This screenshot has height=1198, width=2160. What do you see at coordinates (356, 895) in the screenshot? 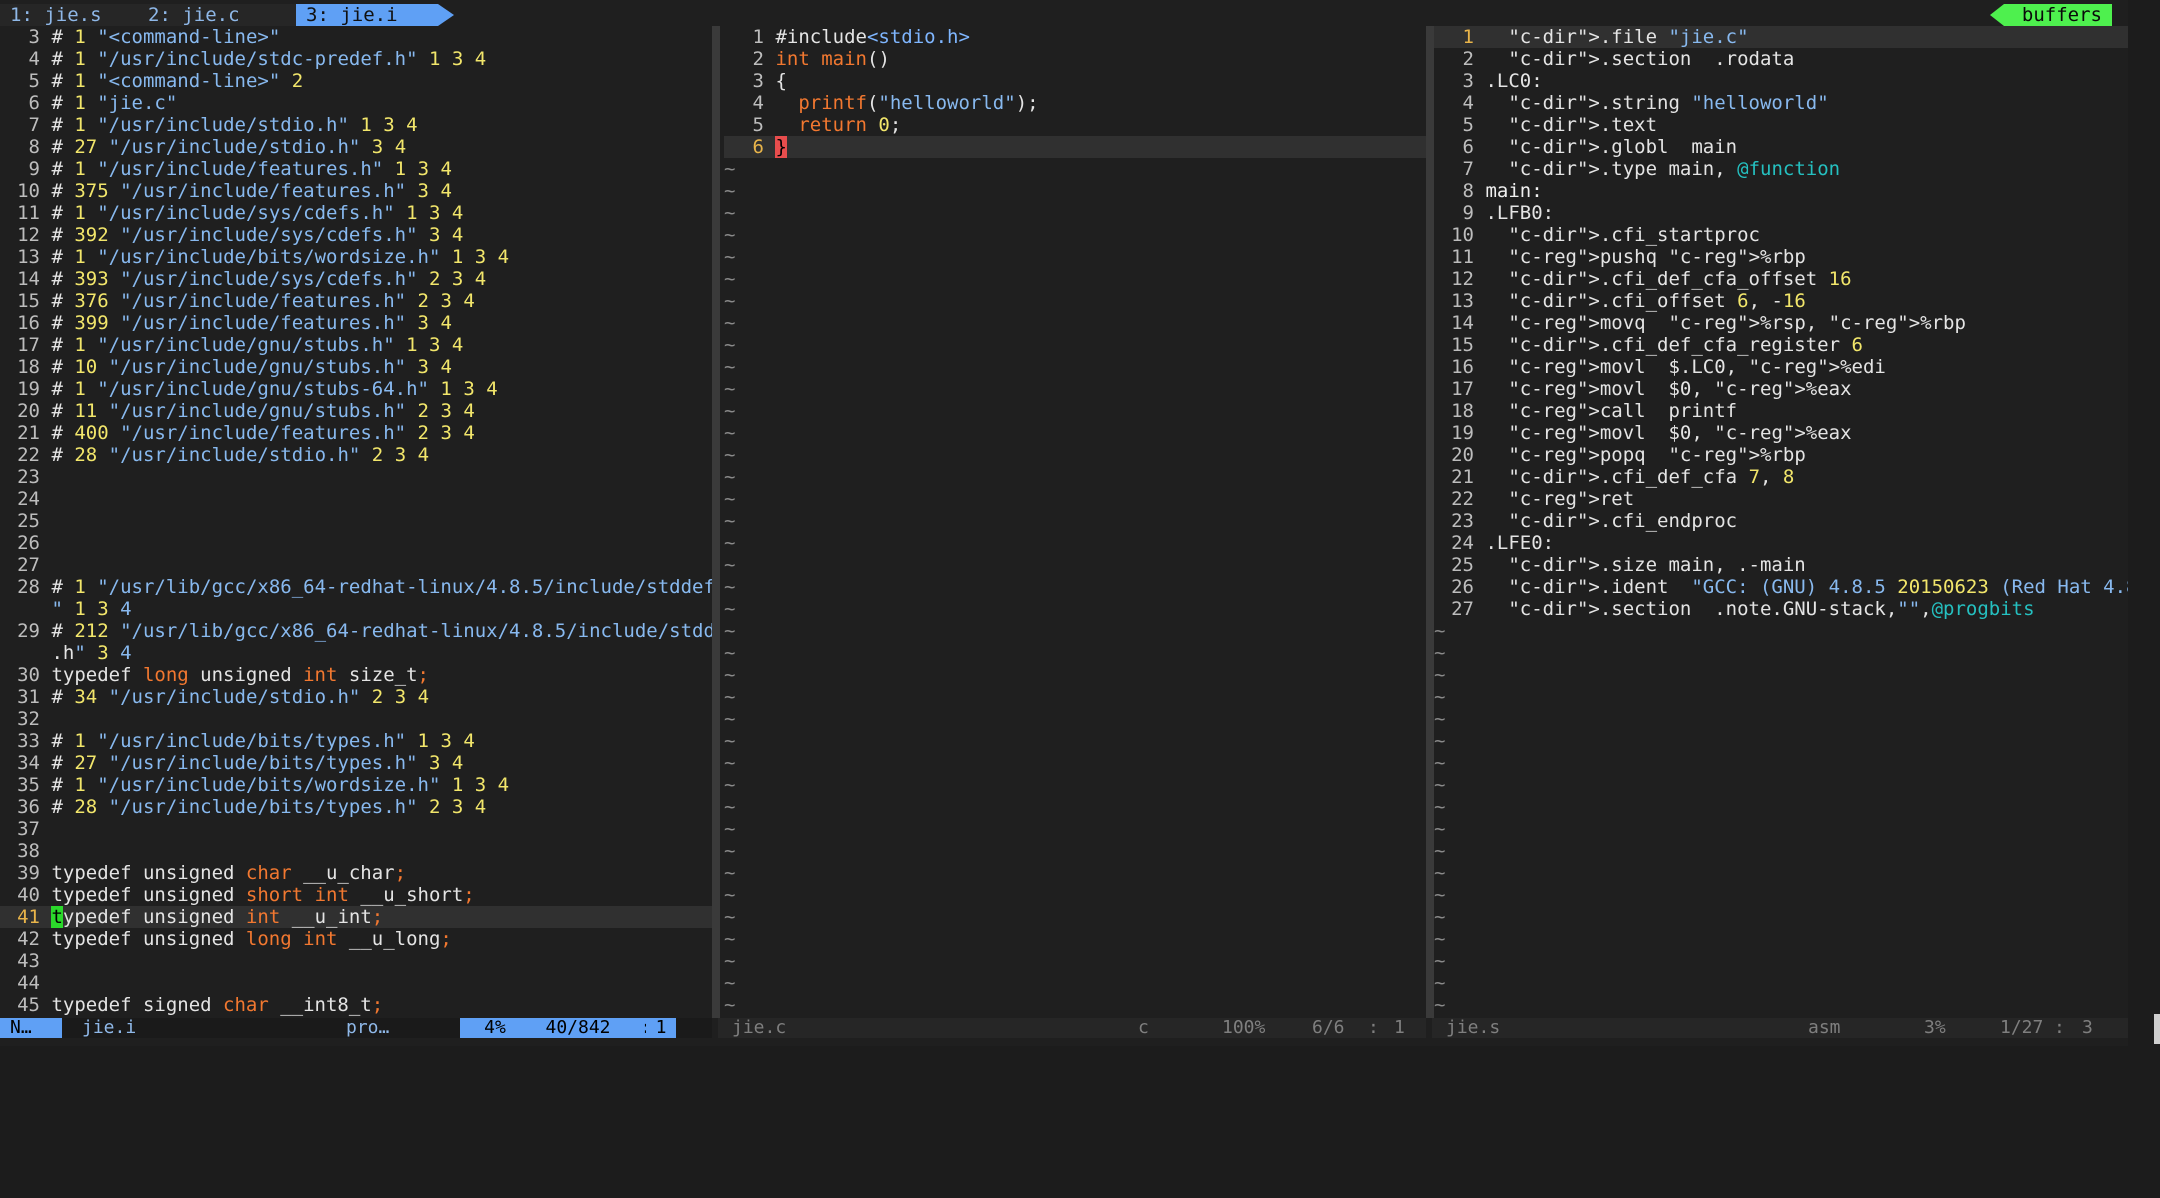
I see `code-line: 40 typedef unsigned short int __u_short;` at bounding box center [356, 895].